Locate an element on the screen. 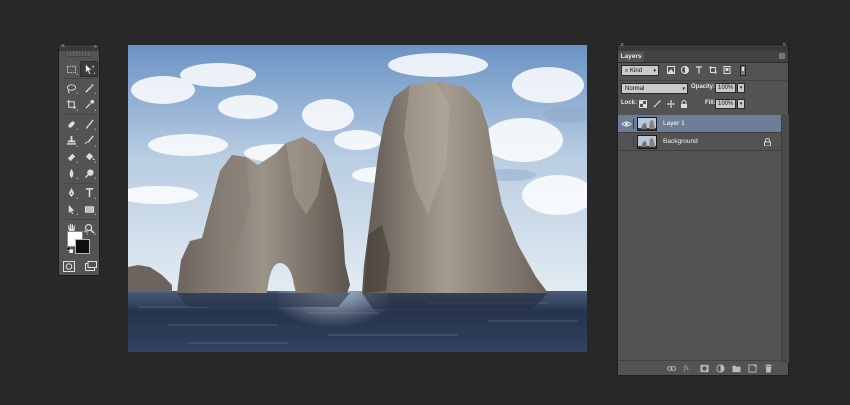 This screenshot has width=850, height=405. layer-name: Layer 1 is located at coordinates (674, 124).